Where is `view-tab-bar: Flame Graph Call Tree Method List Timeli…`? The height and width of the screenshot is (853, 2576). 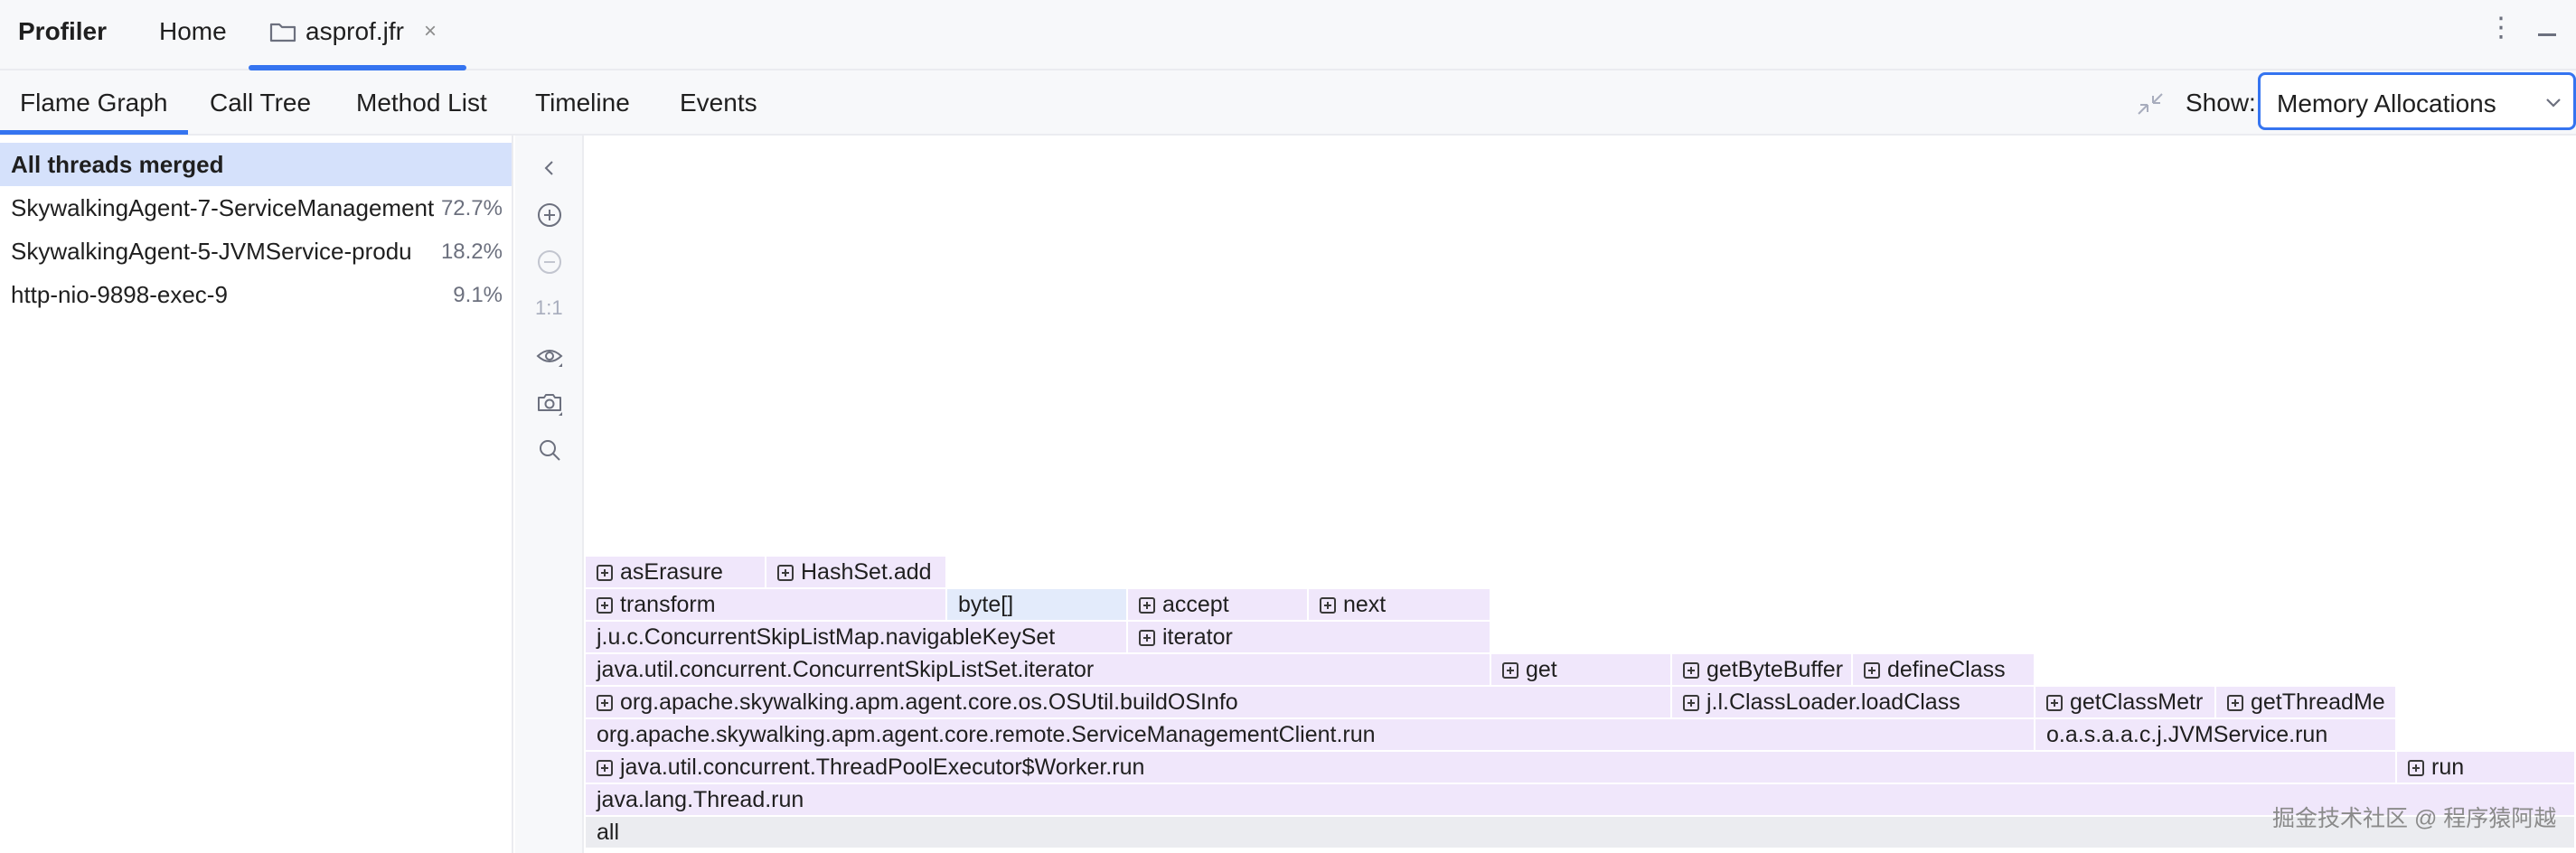
view-tab-bar: Flame Graph Call Tree Method List Timeli… is located at coordinates (1288, 103).